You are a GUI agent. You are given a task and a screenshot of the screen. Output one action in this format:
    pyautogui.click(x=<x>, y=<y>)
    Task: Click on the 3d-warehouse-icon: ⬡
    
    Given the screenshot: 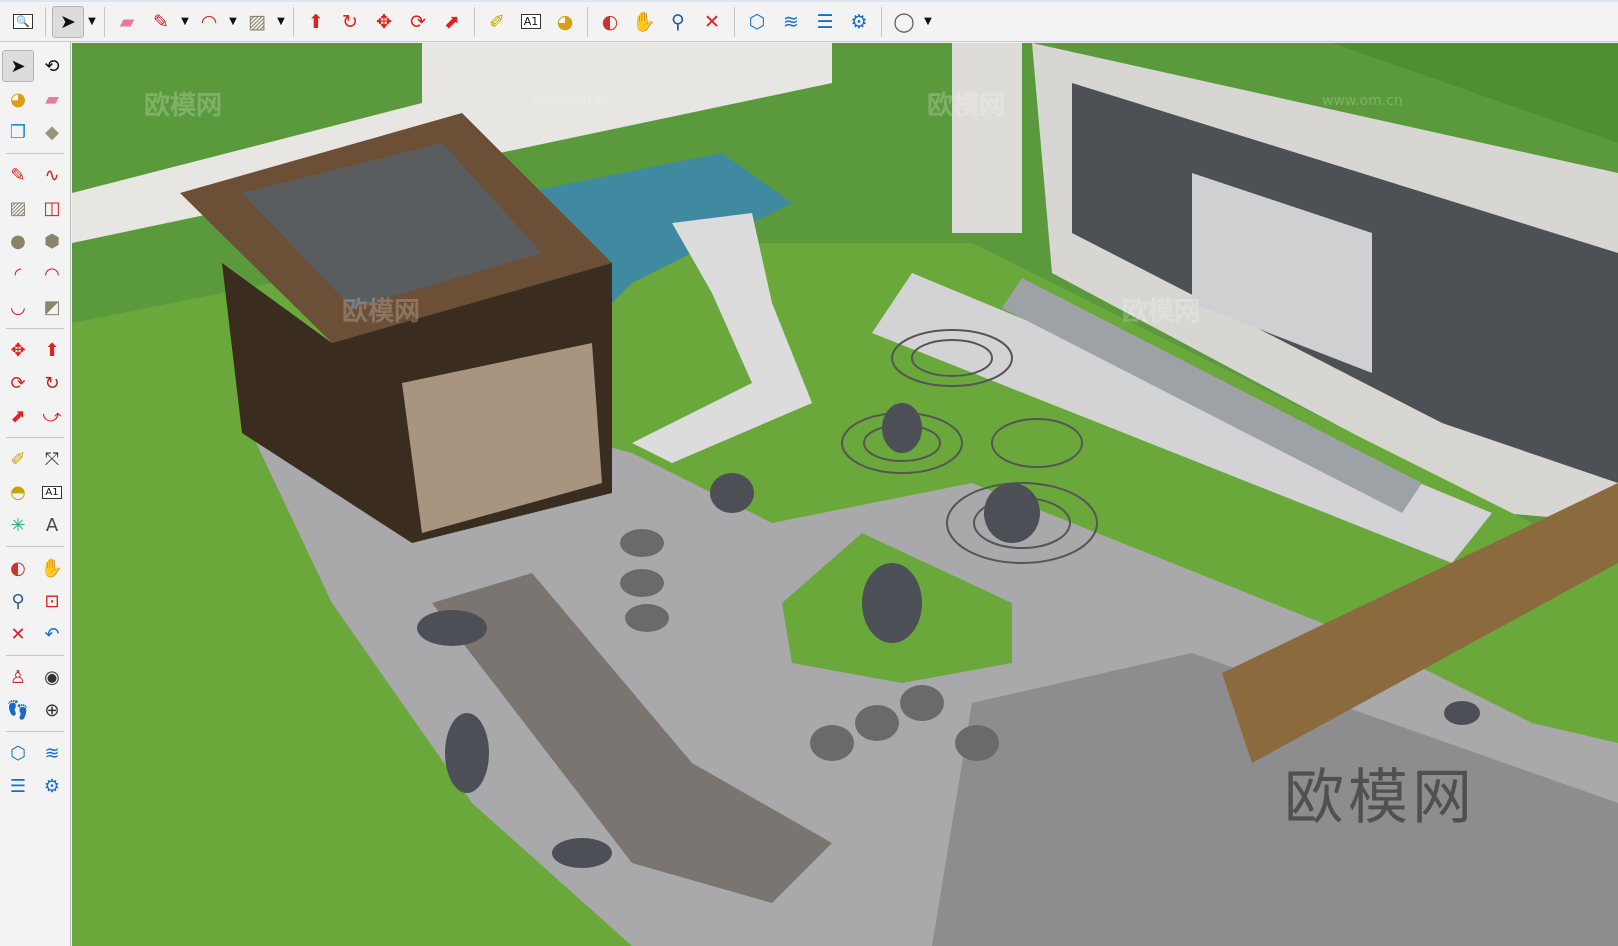 What is the action you would take?
    pyautogui.click(x=18, y=753)
    